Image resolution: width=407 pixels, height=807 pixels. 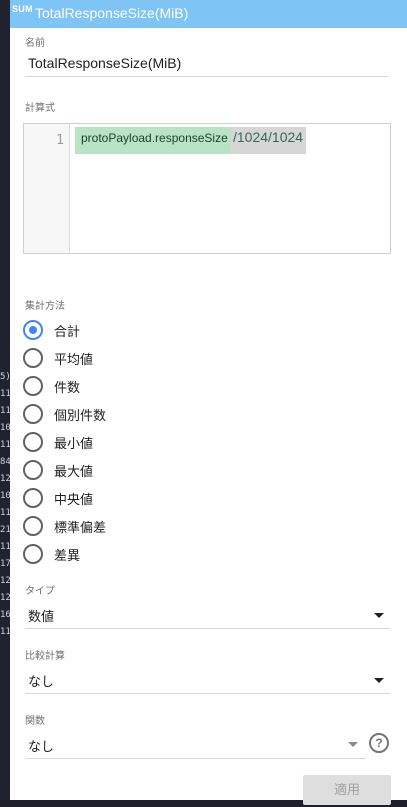 What do you see at coordinates (22, 9) in the screenshot?
I see `sum-icon: SUM` at bounding box center [22, 9].